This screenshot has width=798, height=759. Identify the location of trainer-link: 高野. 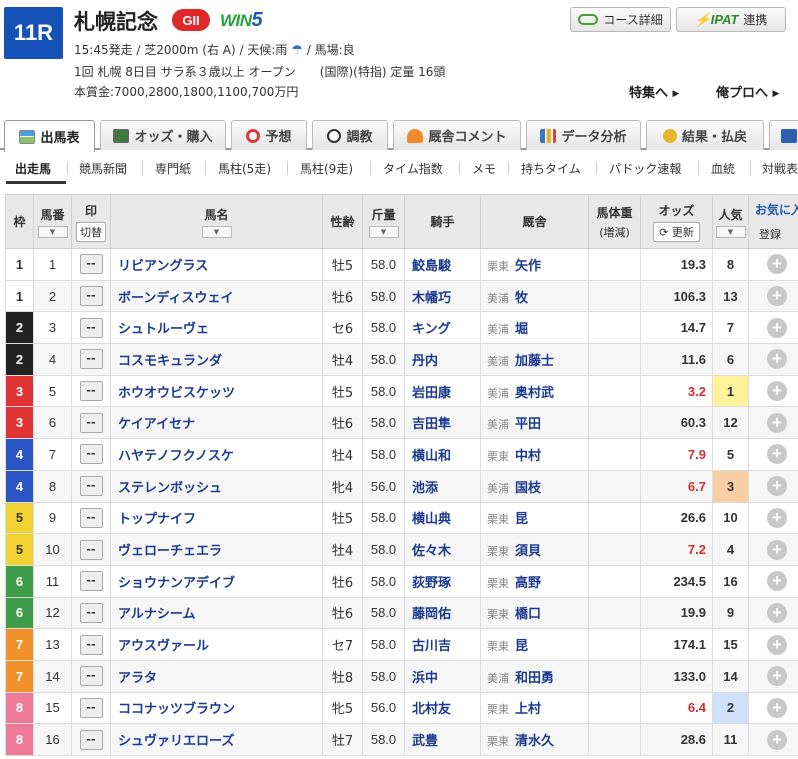
(528, 583).